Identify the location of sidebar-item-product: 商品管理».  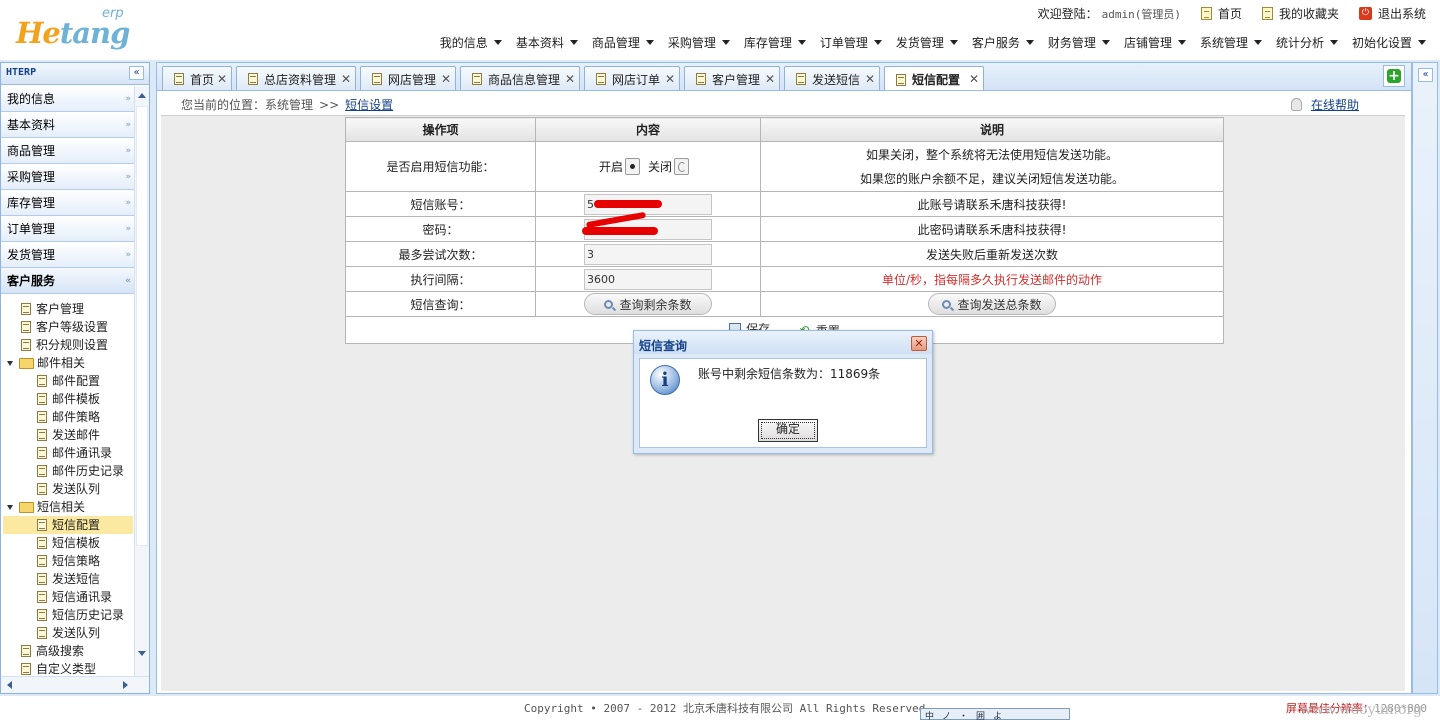
(67, 151).